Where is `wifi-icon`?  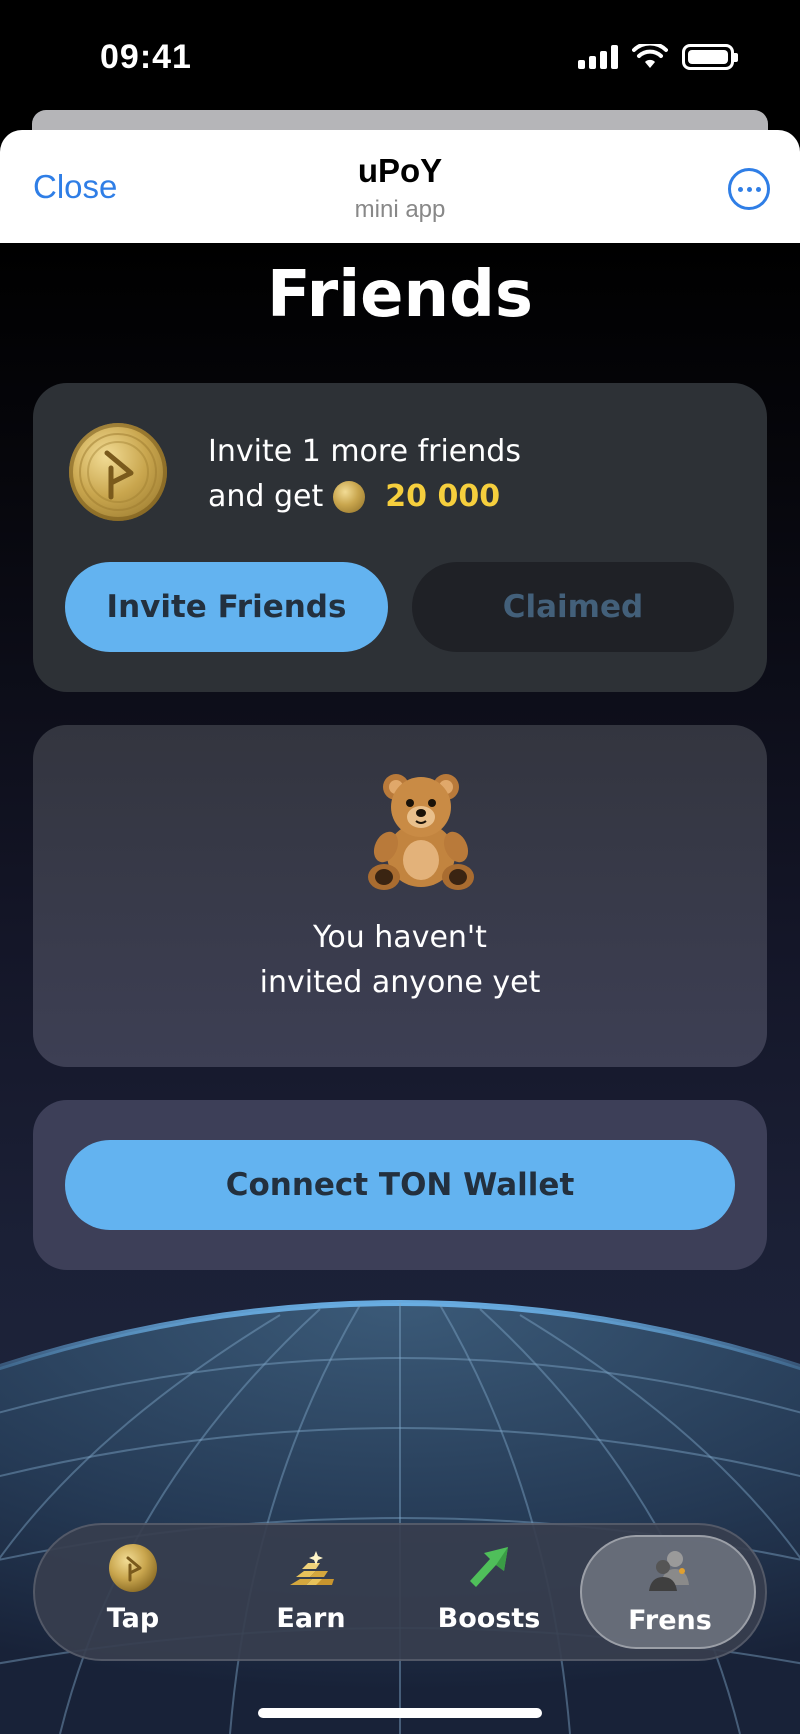 wifi-icon is located at coordinates (650, 56).